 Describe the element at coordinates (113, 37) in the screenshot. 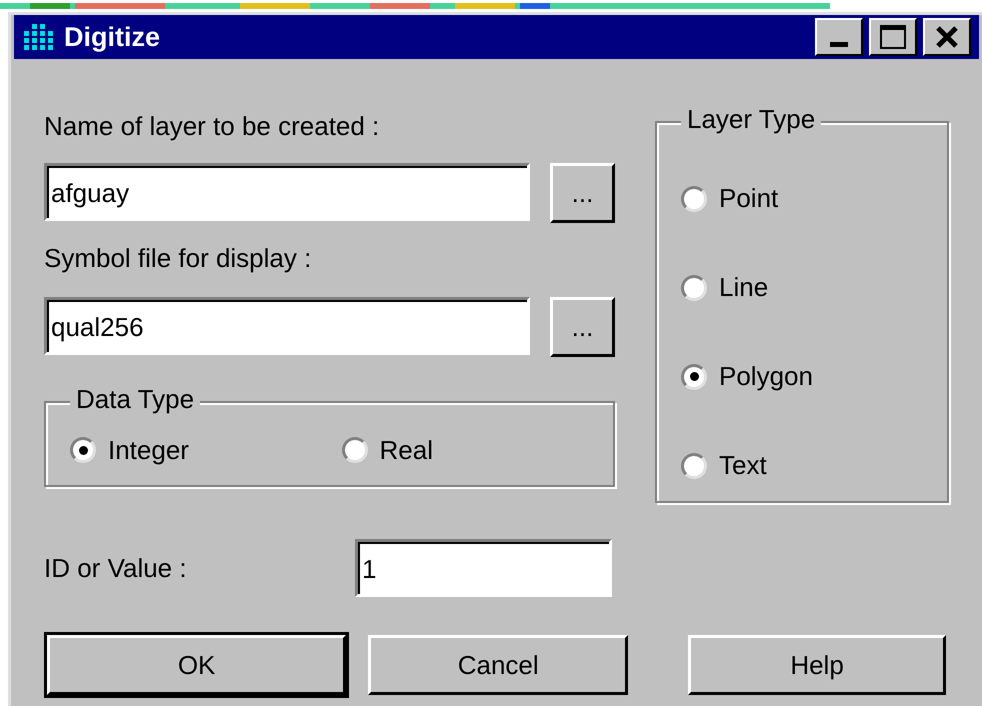

I see `window-title: Digitize` at that location.